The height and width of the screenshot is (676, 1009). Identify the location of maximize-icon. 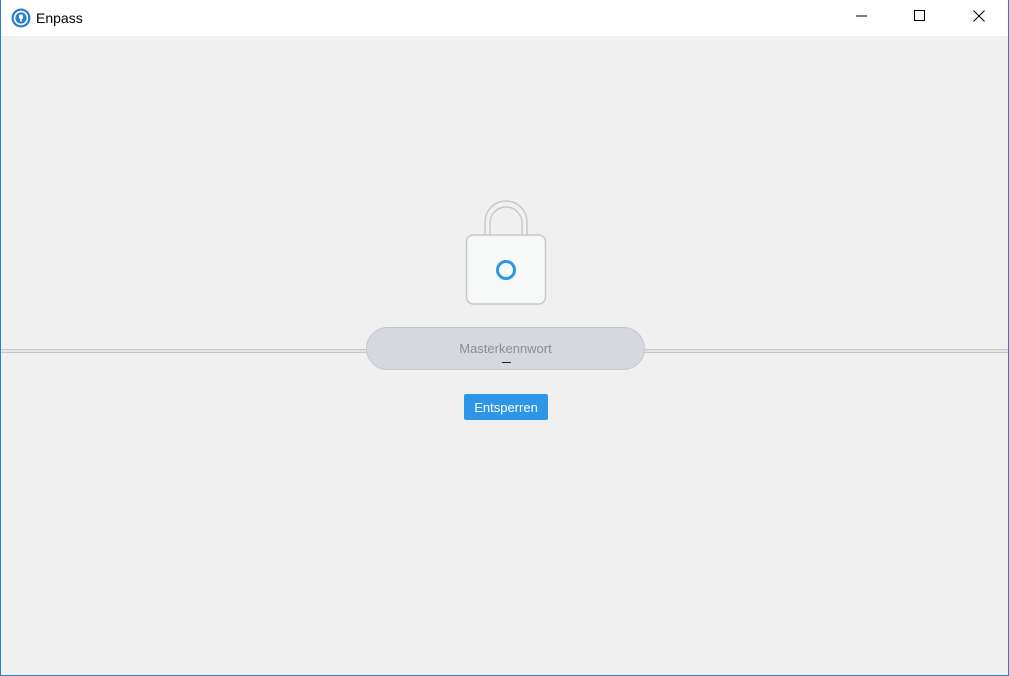
(920, 18).